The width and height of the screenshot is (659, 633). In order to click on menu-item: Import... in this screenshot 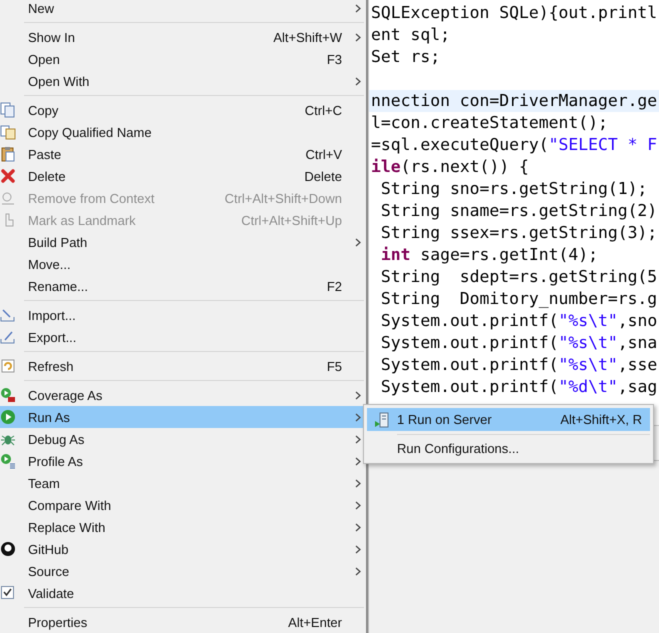, I will do `click(183, 315)`.